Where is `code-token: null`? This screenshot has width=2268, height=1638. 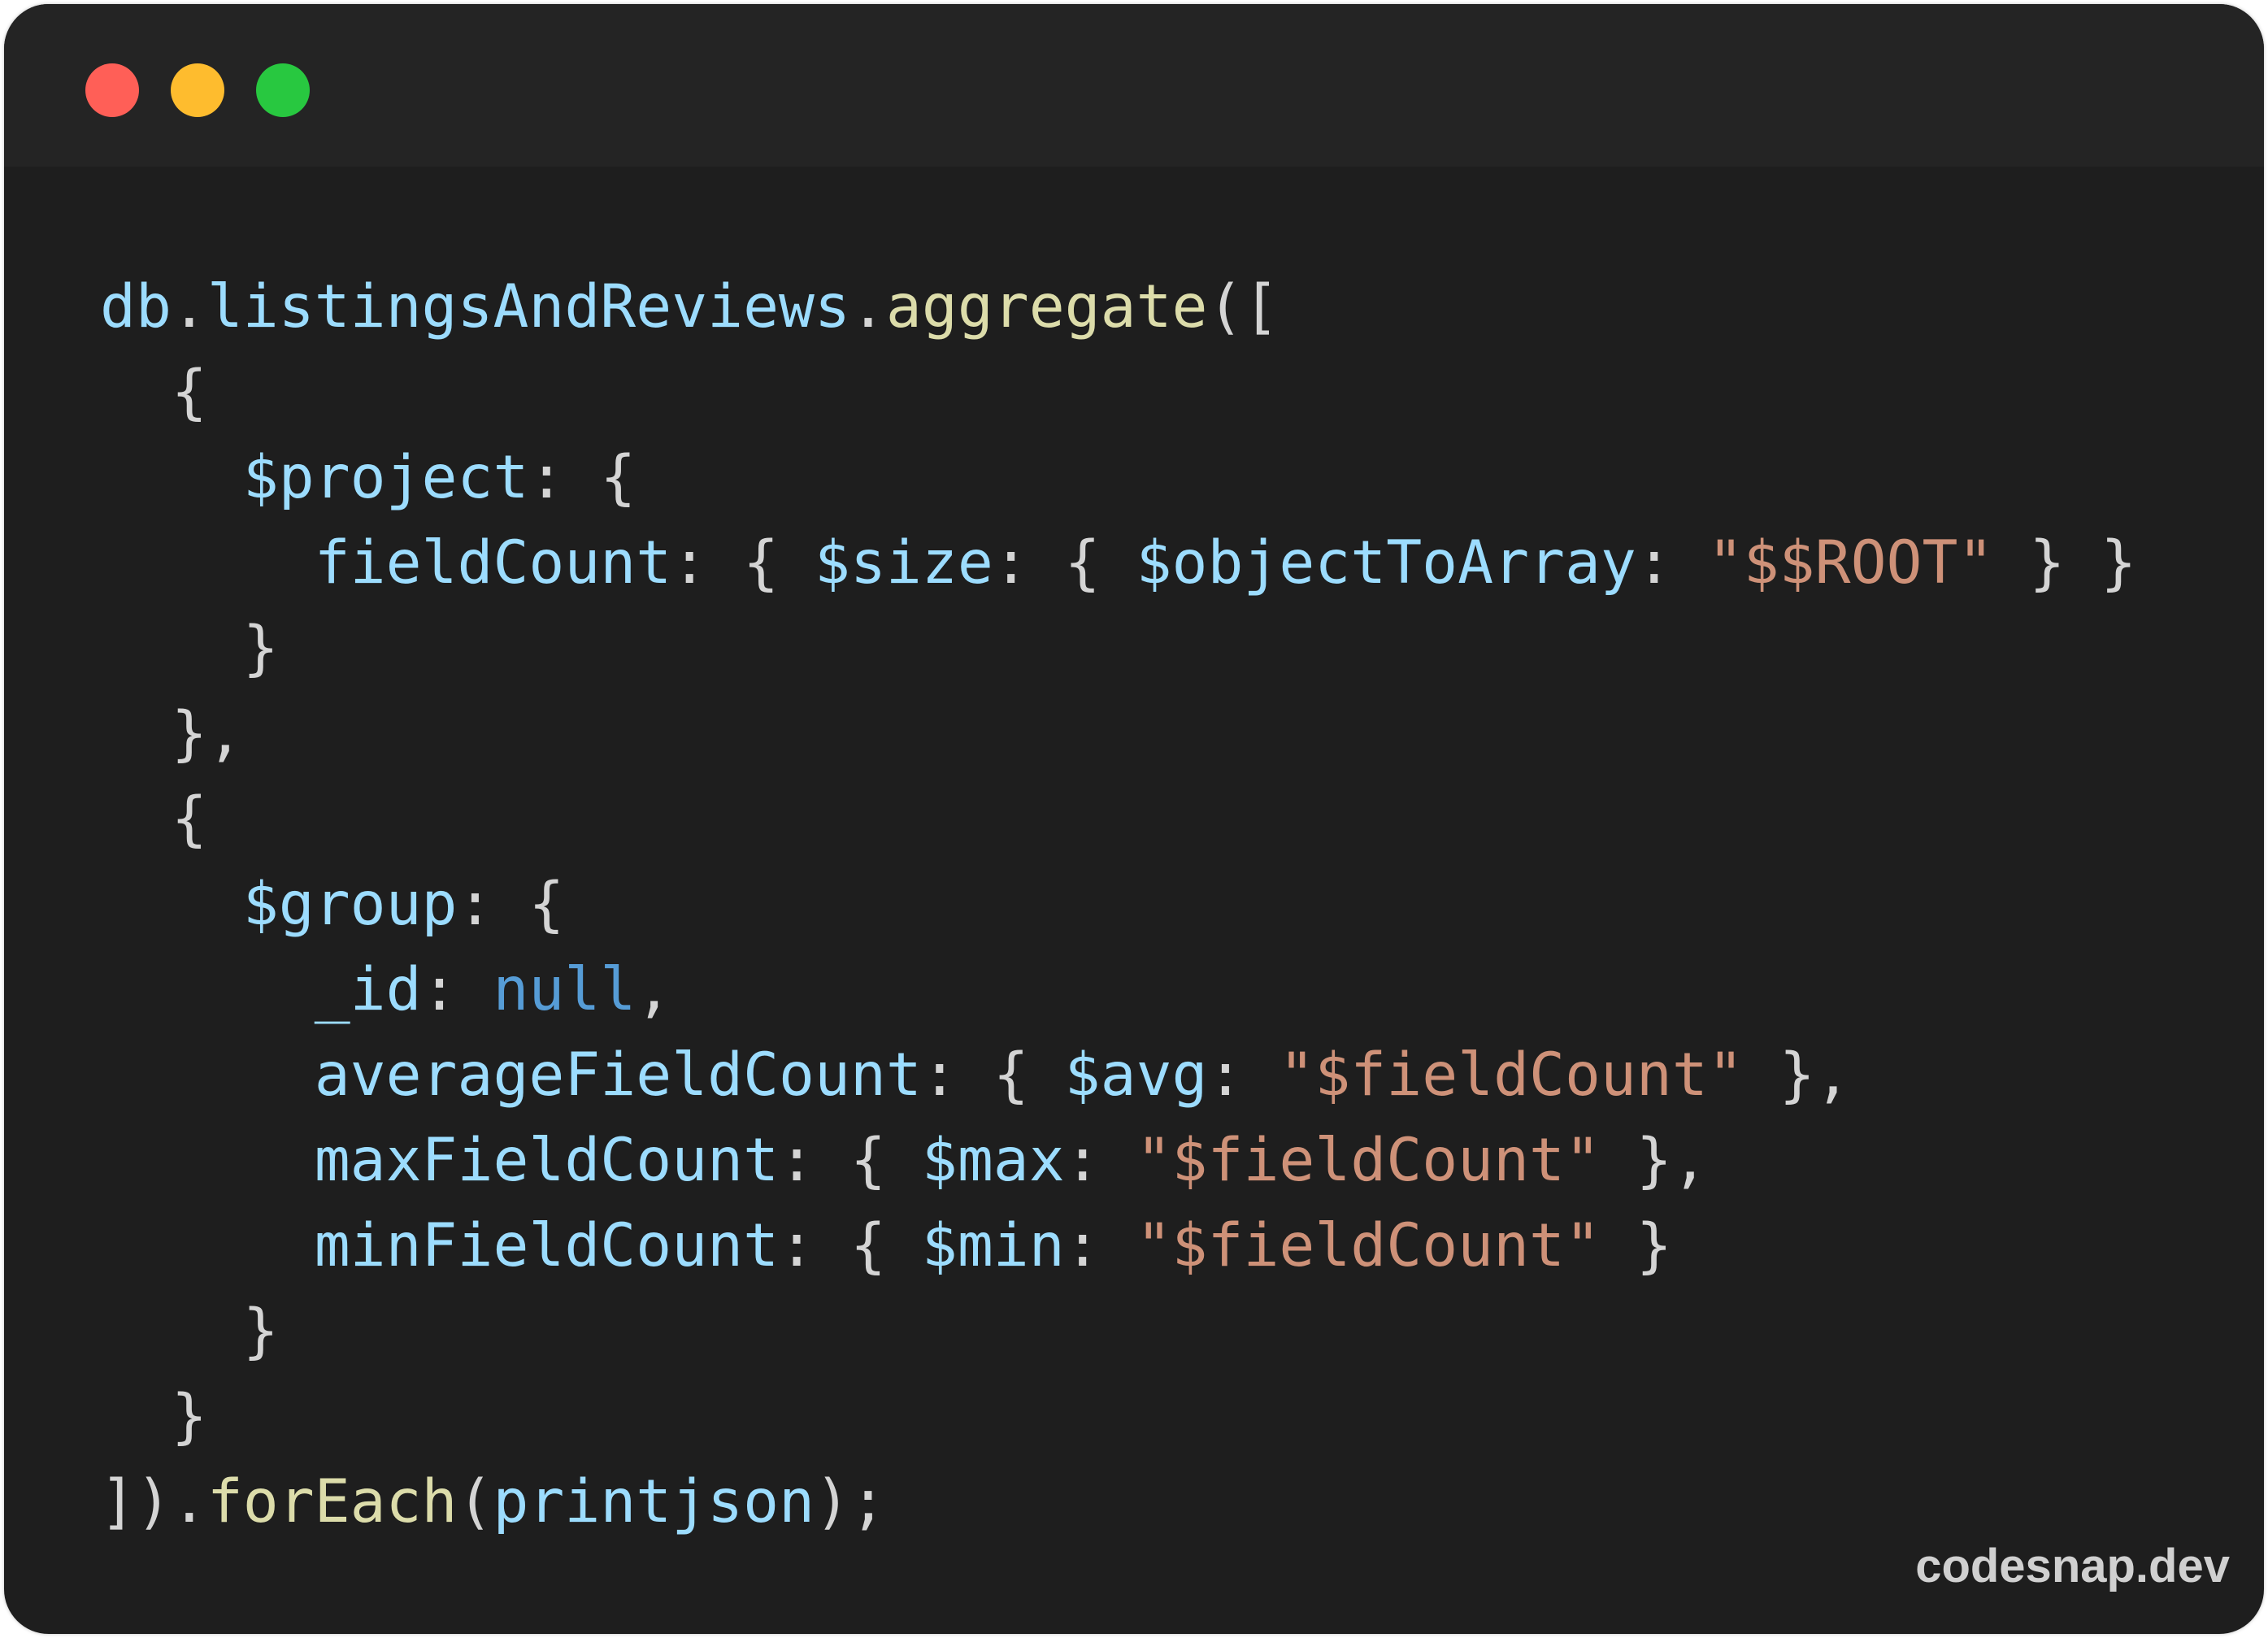 code-token: null is located at coordinates (565, 989).